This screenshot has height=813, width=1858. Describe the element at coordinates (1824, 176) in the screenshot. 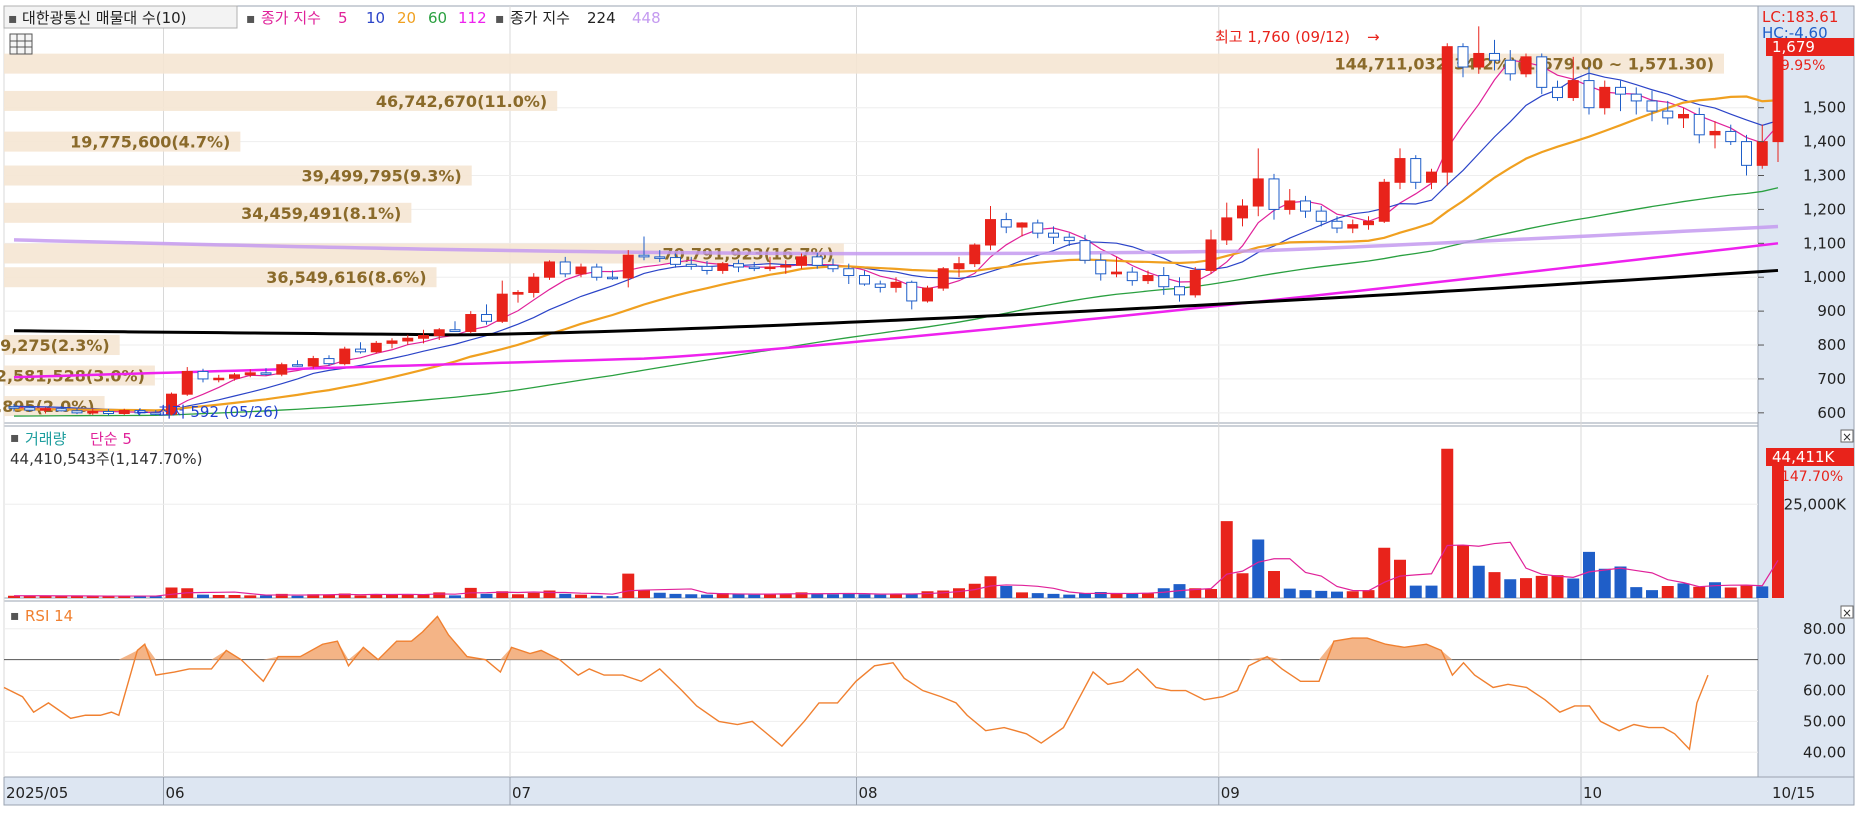

I see `price-tick-label: 1,300` at that location.